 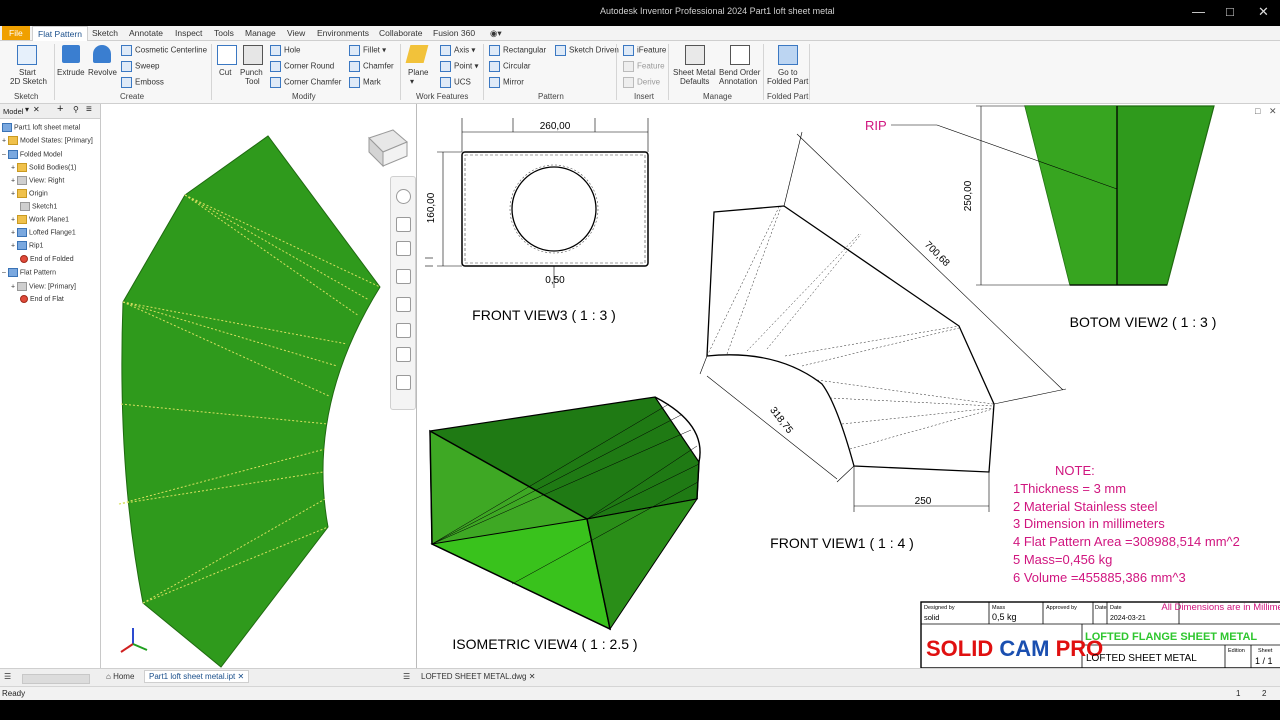 What do you see at coordinates (343, 33) in the screenshot?
I see `tab-environments: Environments` at bounding box center [343, 33].